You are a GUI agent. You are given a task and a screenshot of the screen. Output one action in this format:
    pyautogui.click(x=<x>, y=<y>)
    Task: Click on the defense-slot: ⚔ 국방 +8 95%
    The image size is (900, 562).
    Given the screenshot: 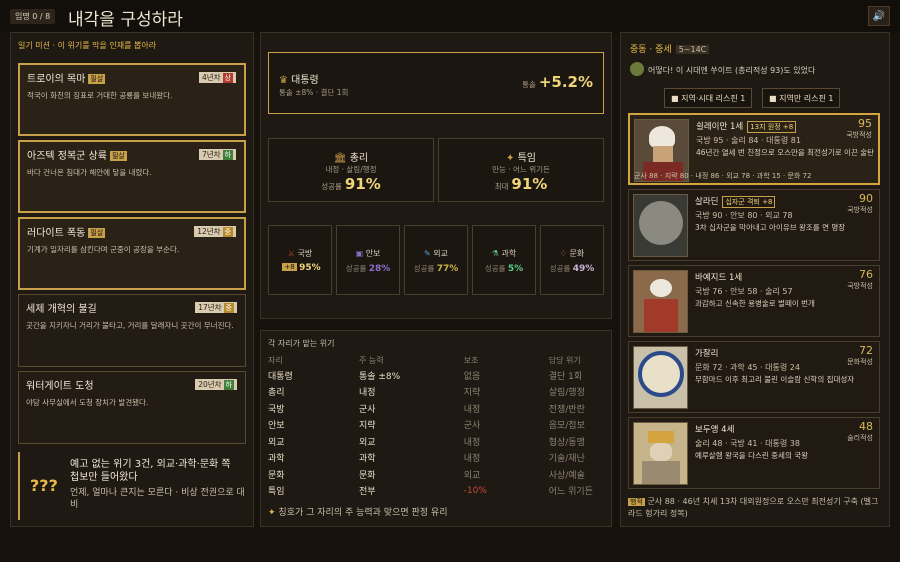 What is the action you would take?
    pyautogui.click(x=300, y=260)
    